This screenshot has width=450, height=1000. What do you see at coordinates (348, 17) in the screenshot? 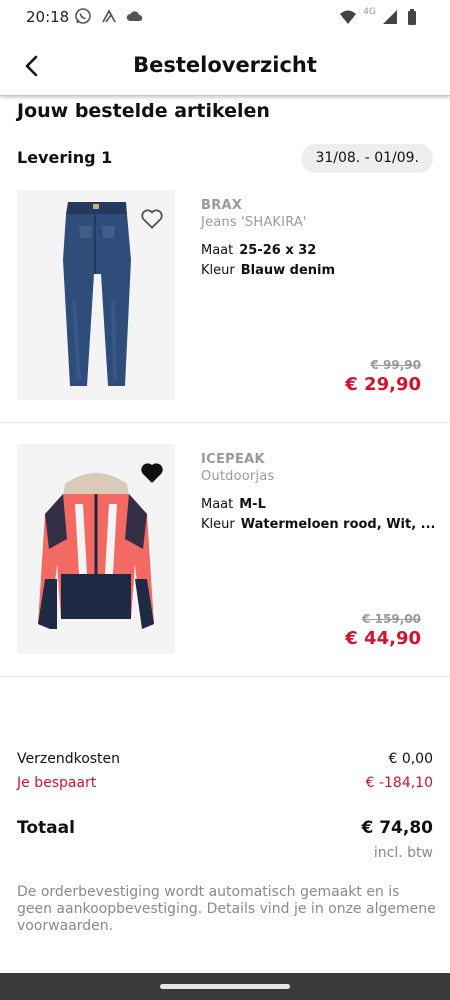
I see `wifi-icon` at bounding box center [348, 17].